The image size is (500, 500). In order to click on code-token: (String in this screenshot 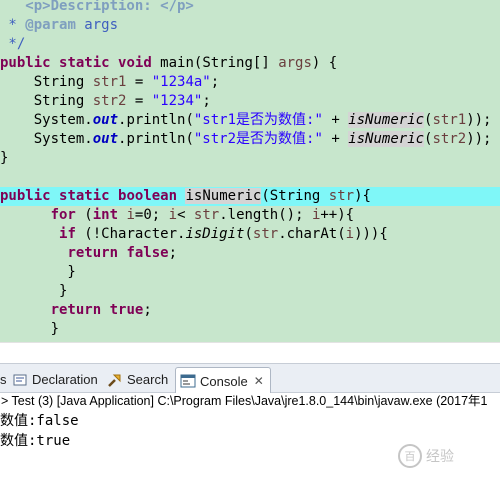, I will do `click(295, 196)`.